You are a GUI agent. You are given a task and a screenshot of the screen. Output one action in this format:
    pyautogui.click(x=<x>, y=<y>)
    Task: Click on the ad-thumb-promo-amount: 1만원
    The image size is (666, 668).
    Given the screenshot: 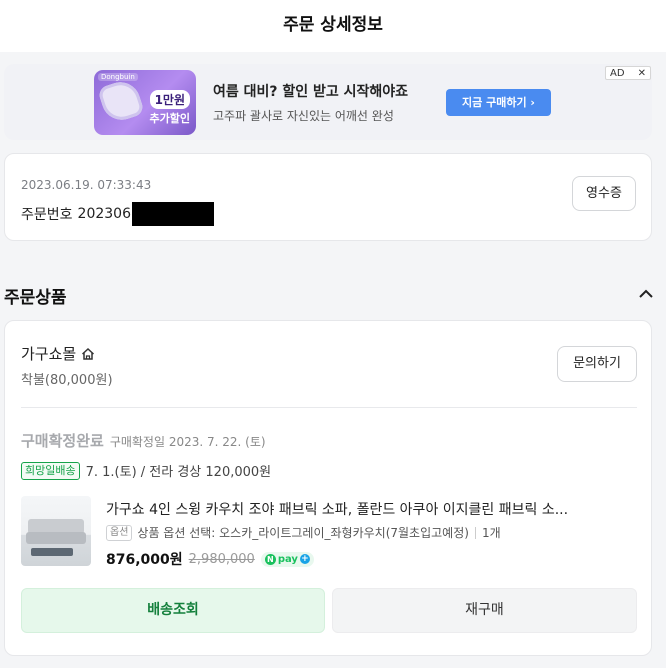 What is the action you would take?
    pyautogui.click(x=169, y=99)
    